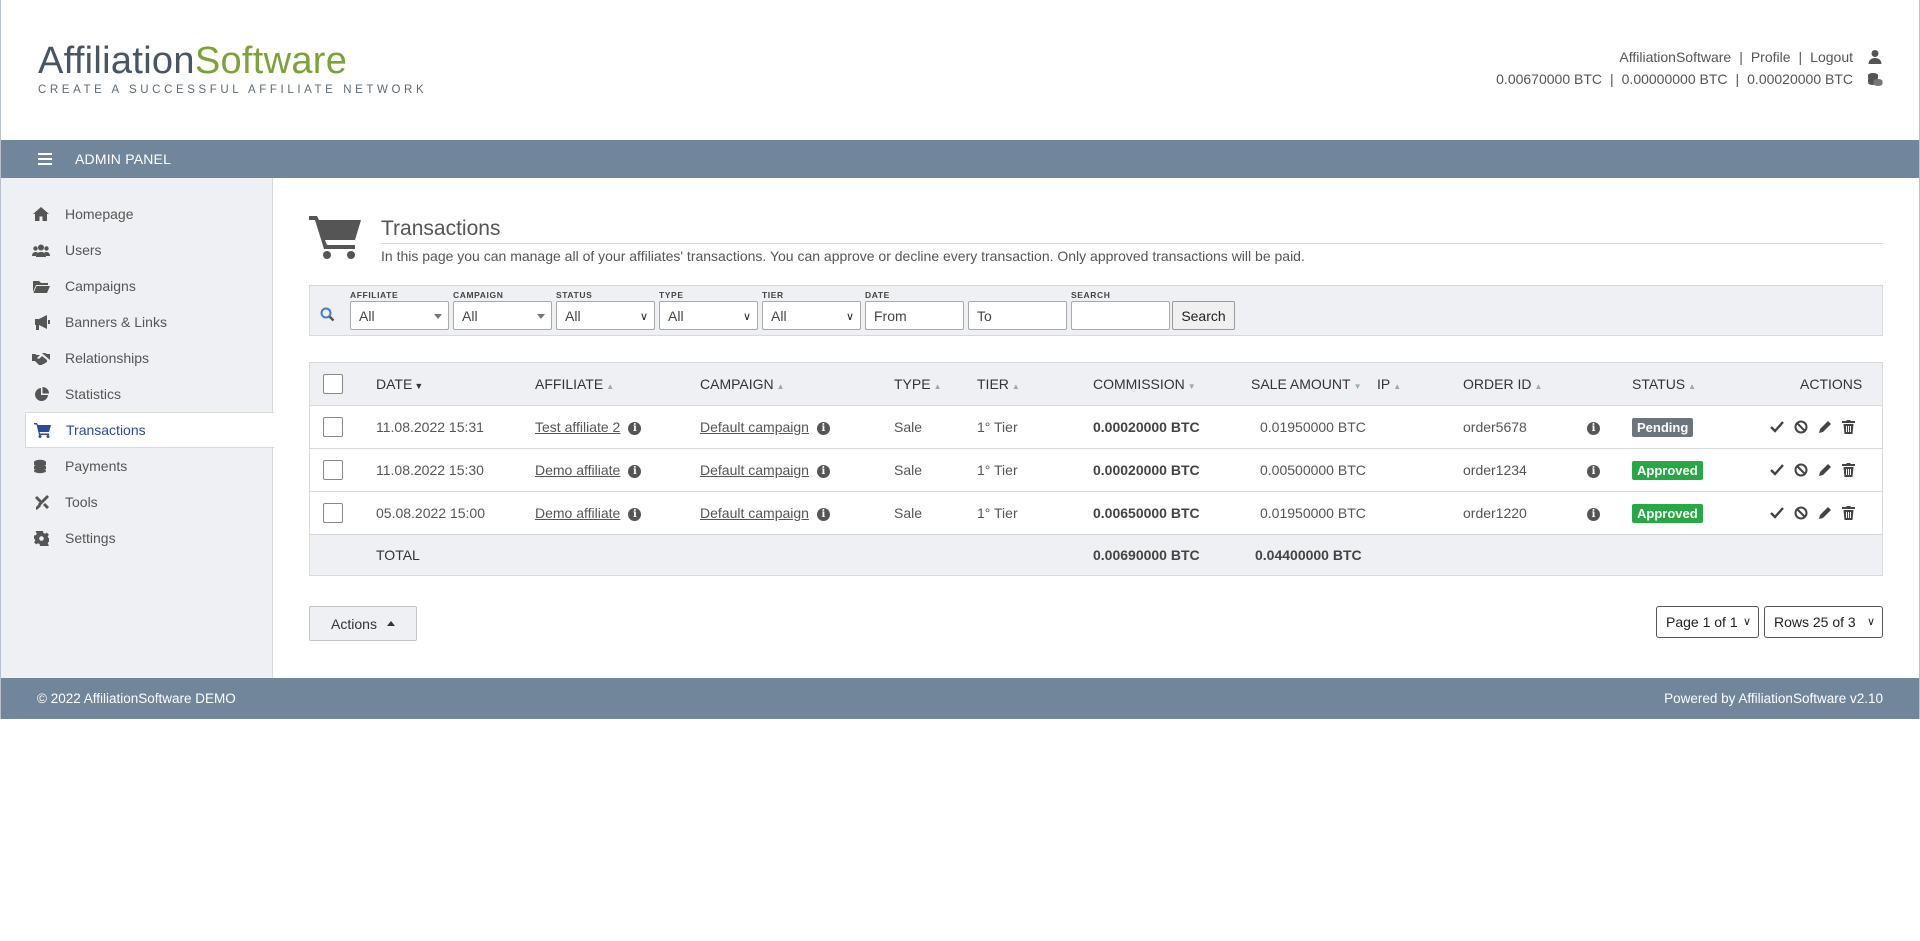  What do you see at coordinates (363, 623) in the screenshot?
I see `actions-button: Actions` at bounding box center [363, 623].